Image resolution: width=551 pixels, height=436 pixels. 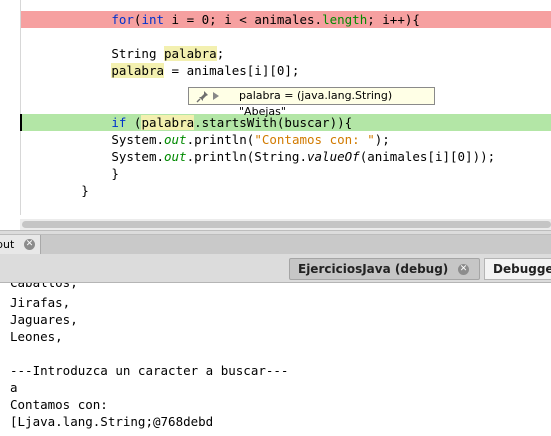 I want to click on scrollbar-thumb, so click(x=286, y=224).